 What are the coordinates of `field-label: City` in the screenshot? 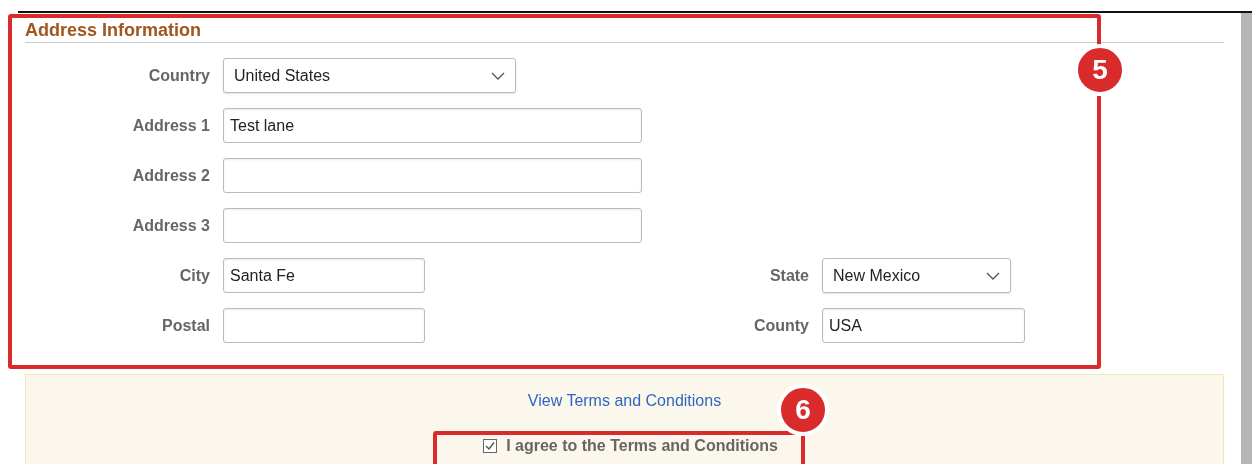 It's located at (194, 275).